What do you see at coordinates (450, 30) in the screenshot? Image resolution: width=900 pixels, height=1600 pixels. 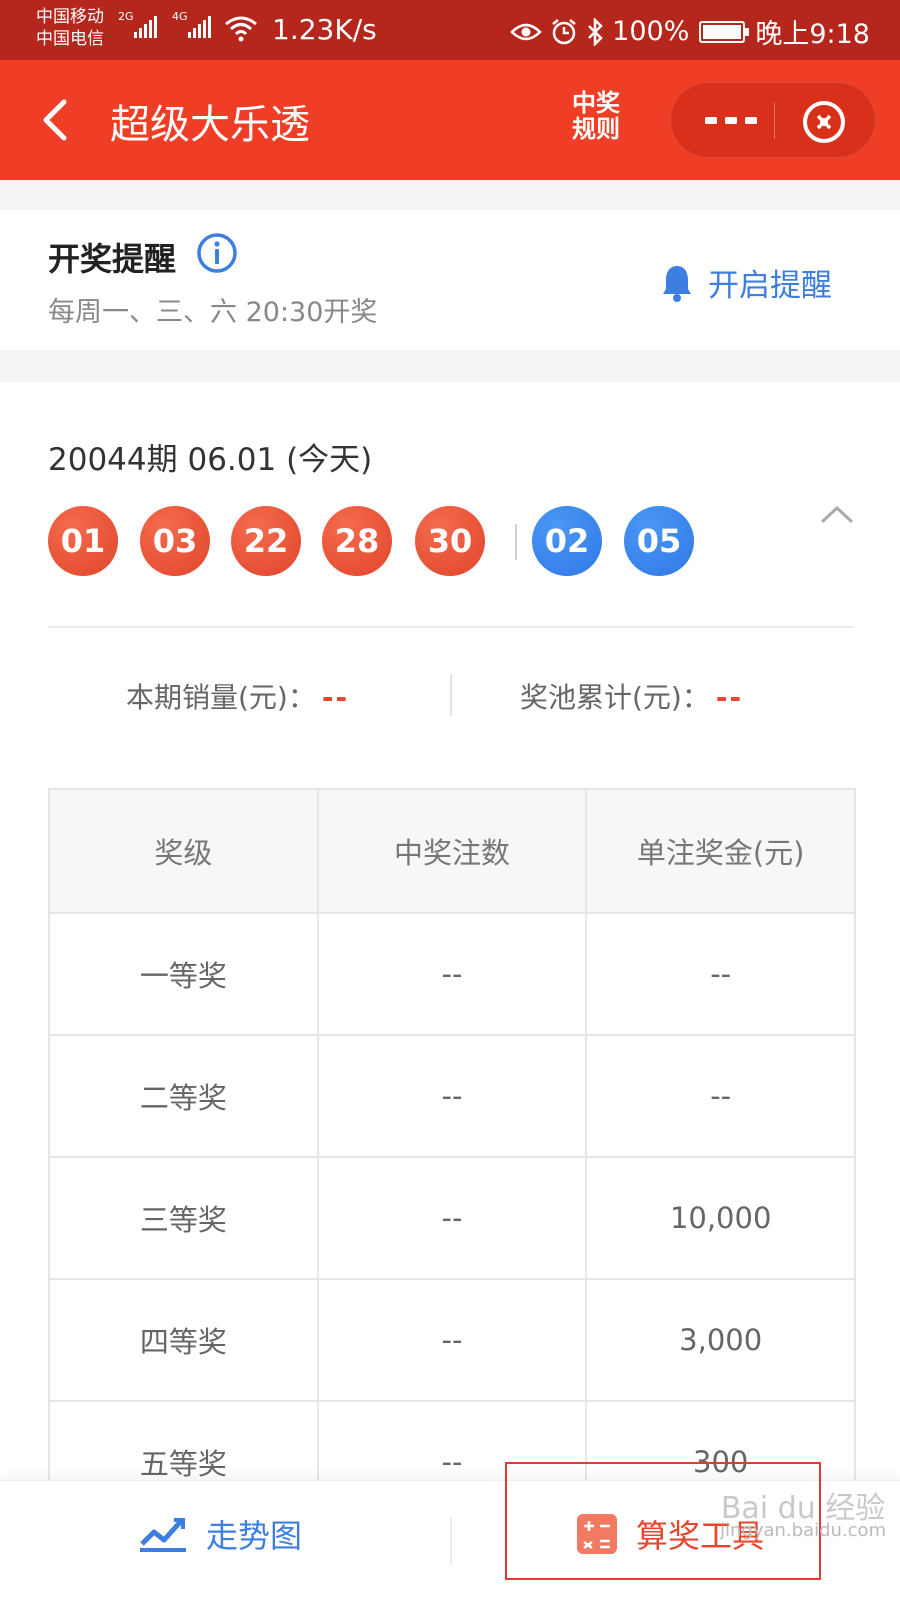 I see `status-bar: 中国移动 中国电信 2G 4G 1.23K/s 100% 晚上9:18` at bounding box center [450, 30].